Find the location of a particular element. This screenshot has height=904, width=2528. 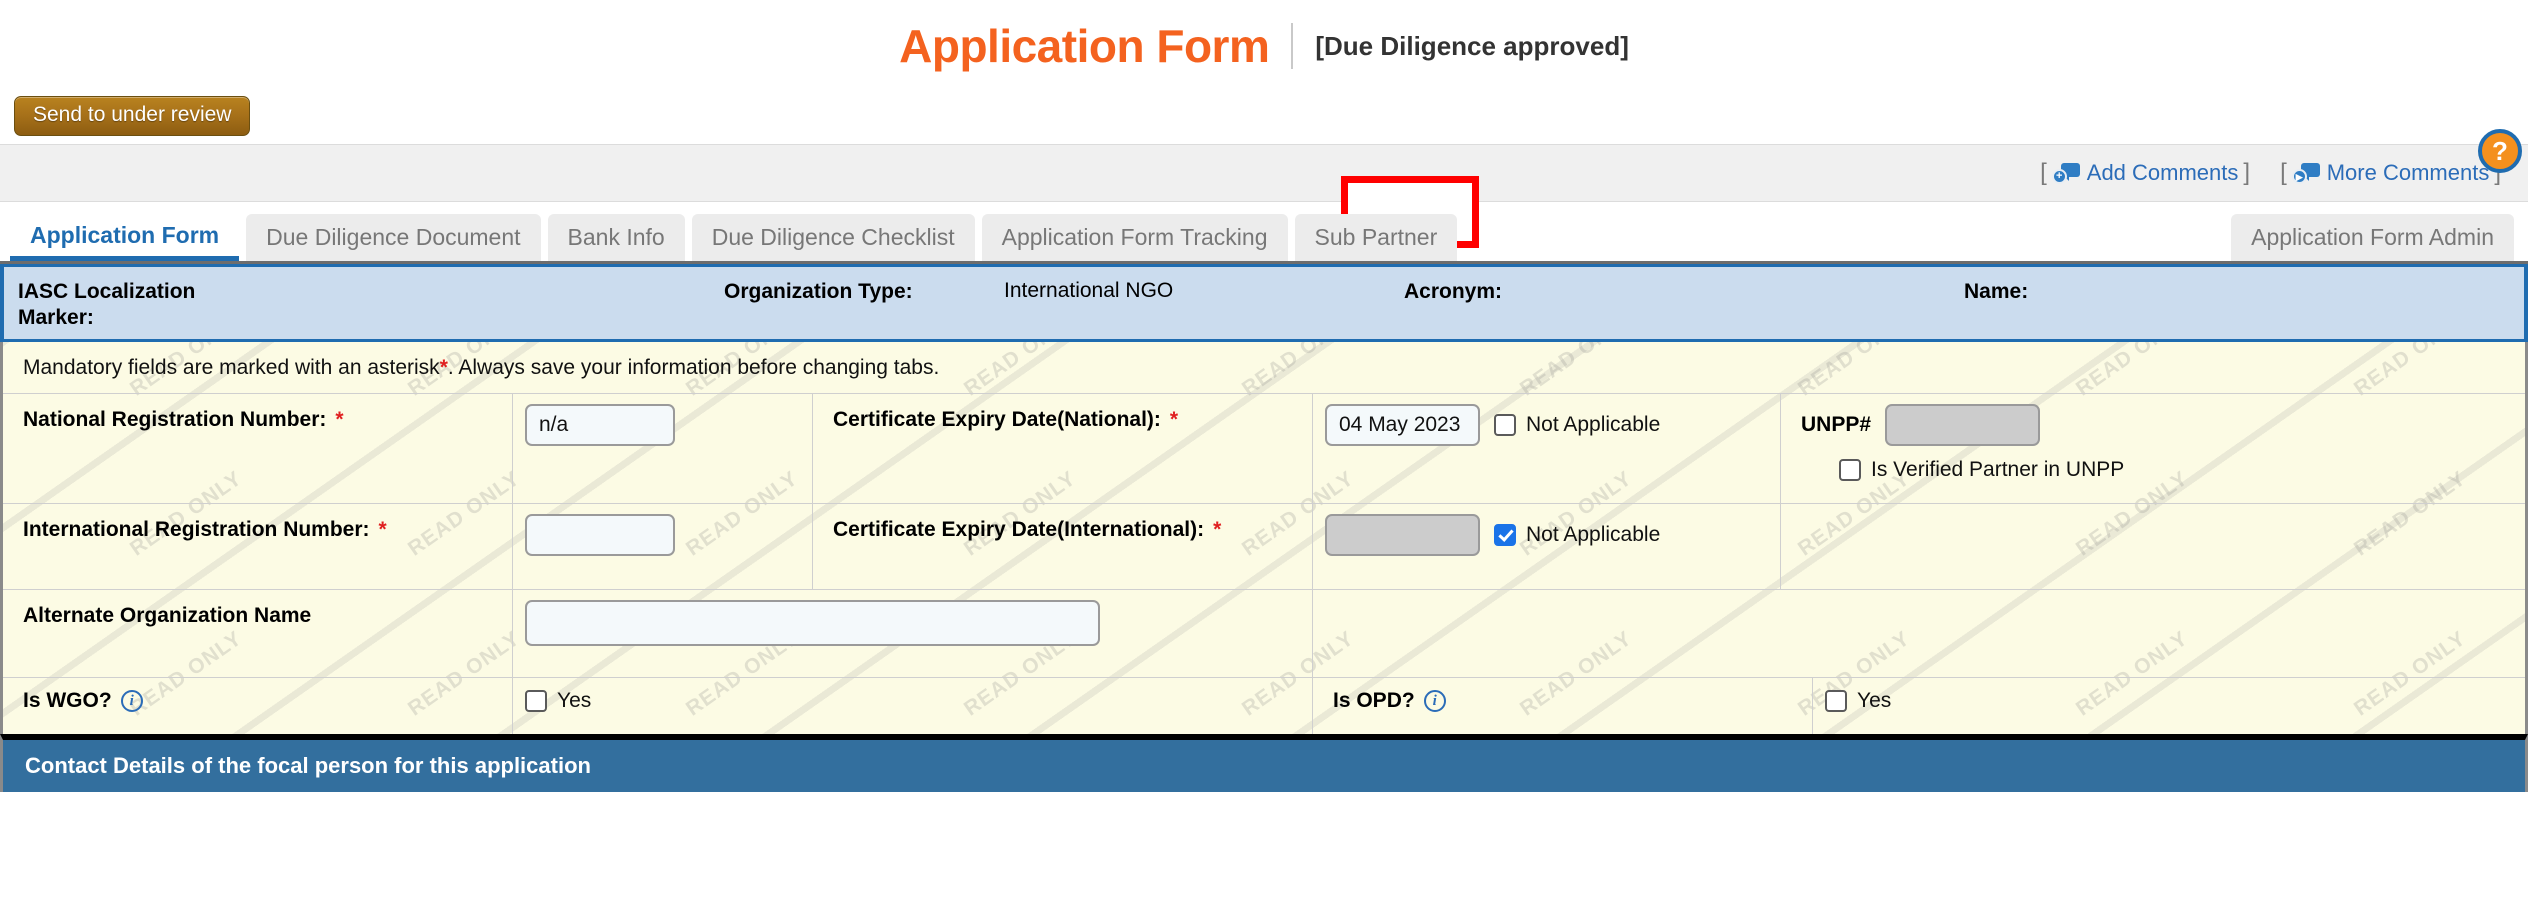

tab-sub-partner: Sub Partner is located at coordinates (1376, 237).